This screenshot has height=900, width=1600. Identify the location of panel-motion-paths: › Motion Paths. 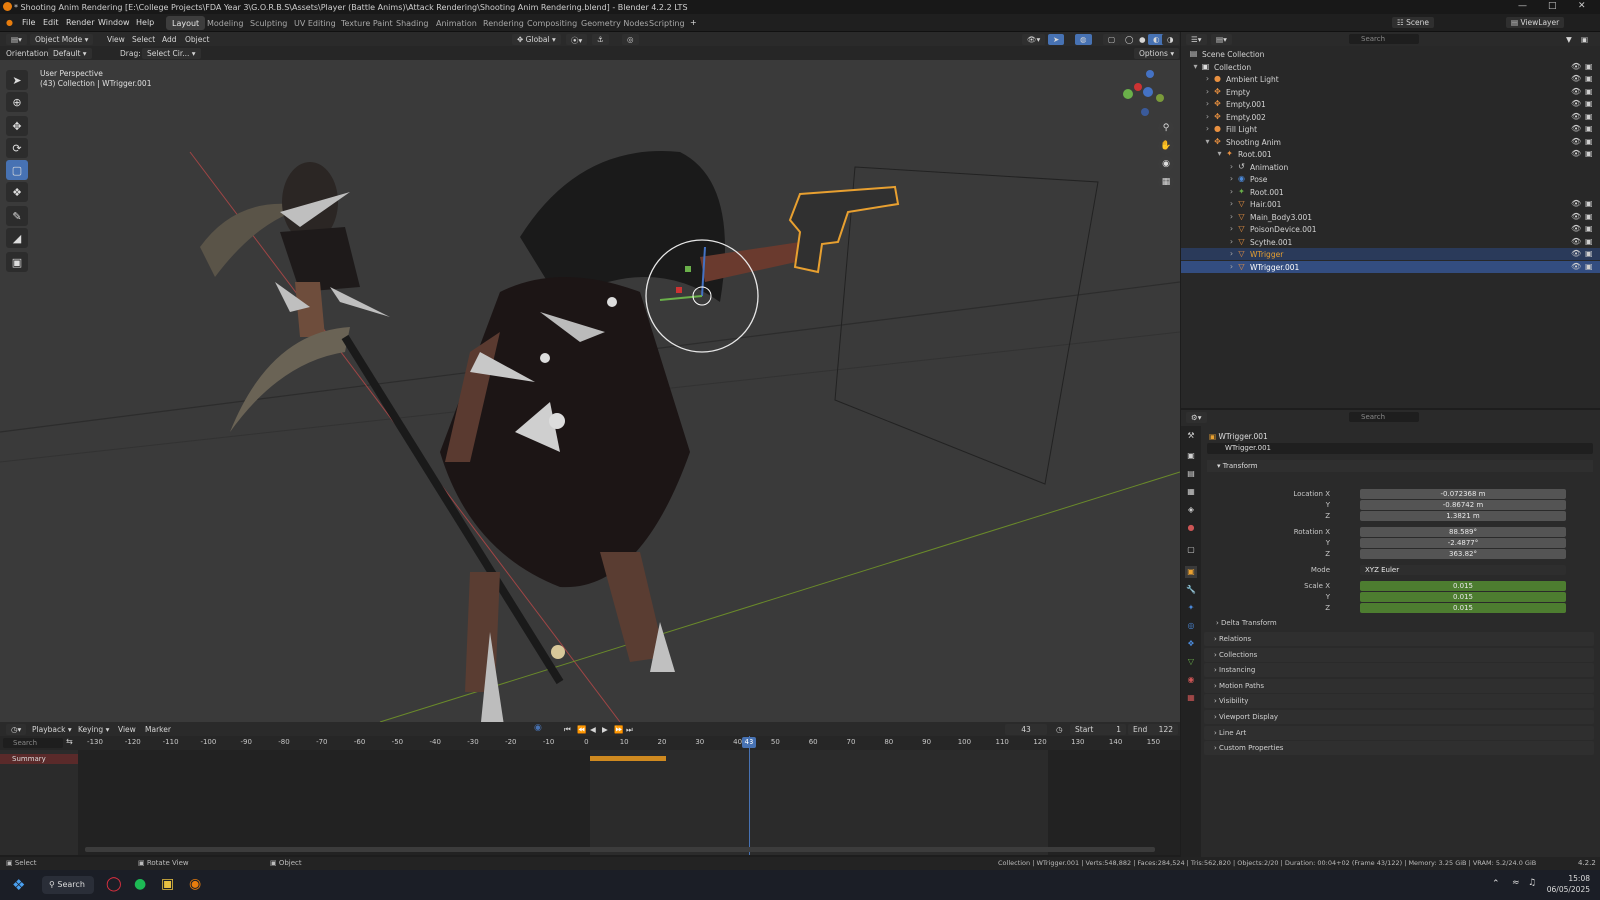
(1399, 685).